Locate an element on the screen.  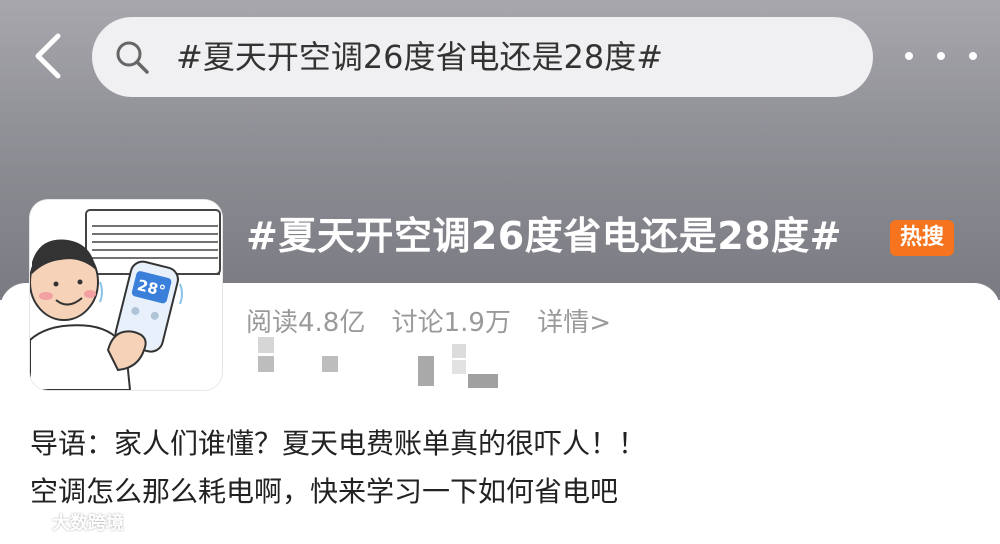
watermark-logo-icon is located at coordinates (25, 523).